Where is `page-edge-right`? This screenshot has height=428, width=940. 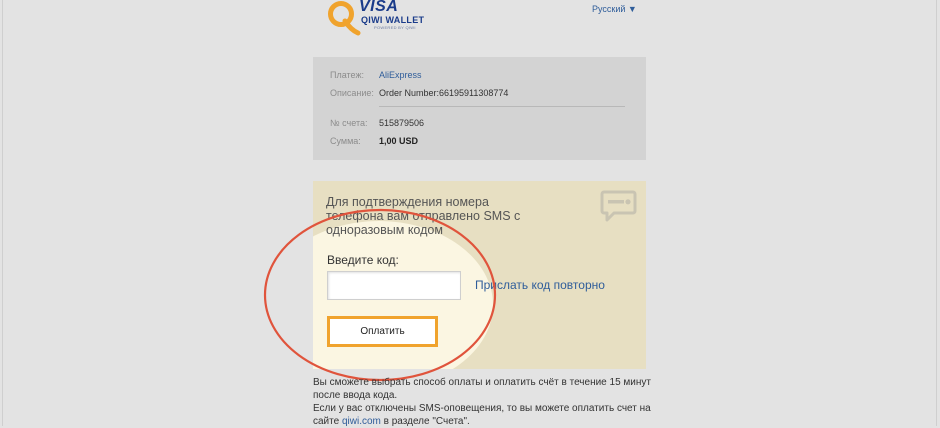
page-edge-right is located at coordinates (936, 213).